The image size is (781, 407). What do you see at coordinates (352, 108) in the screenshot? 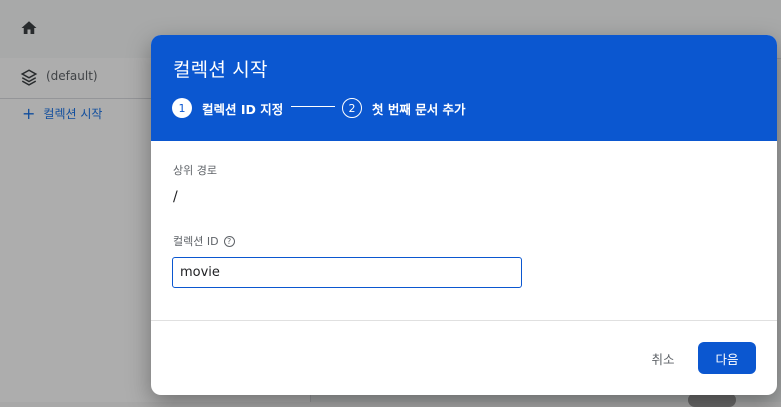
I see `step-2-number: 2` at bounding box center [352, 108].